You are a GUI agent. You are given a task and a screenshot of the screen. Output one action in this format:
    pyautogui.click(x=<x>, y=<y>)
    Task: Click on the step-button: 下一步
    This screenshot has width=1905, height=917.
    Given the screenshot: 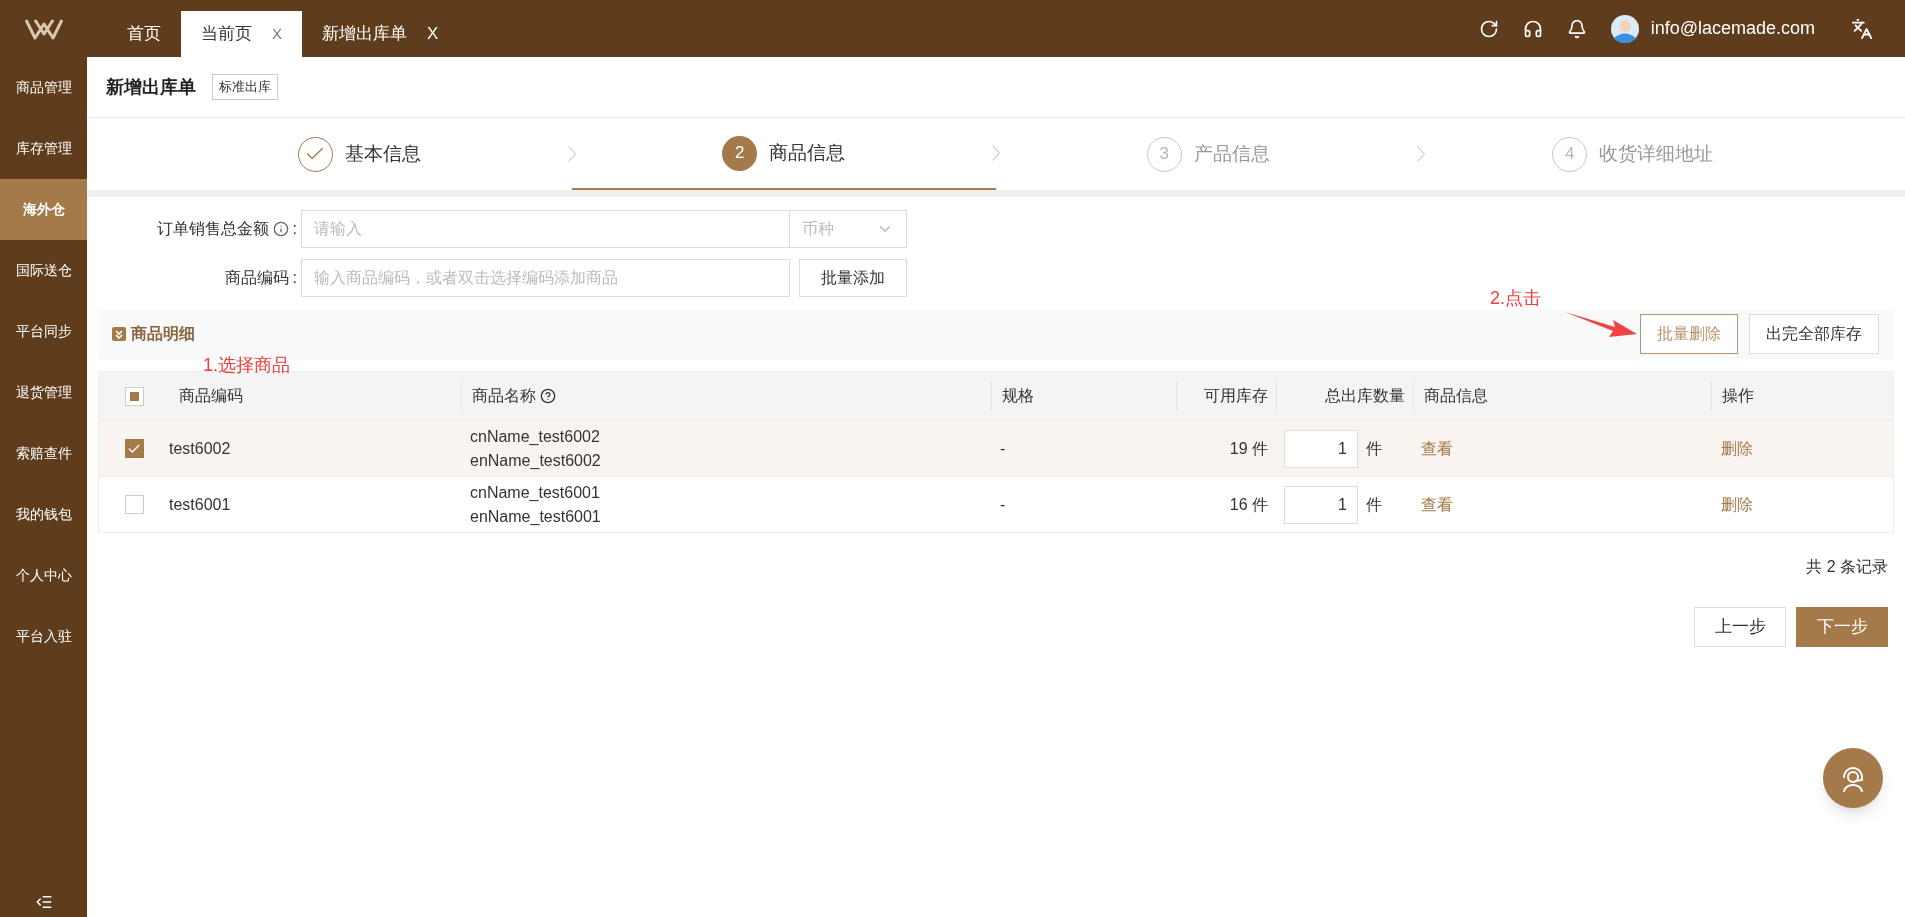 What is the action you would take?
    pyautogui.click(x=1842, y=627)
    